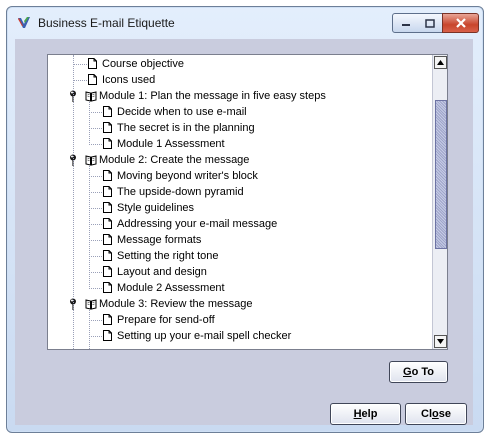 The width and height of the screenshot is (488, 437). Describe the element at coordinates (180, 192) in the screenshot. I see `tree-item-label: The upside-down pyramid` at that location.